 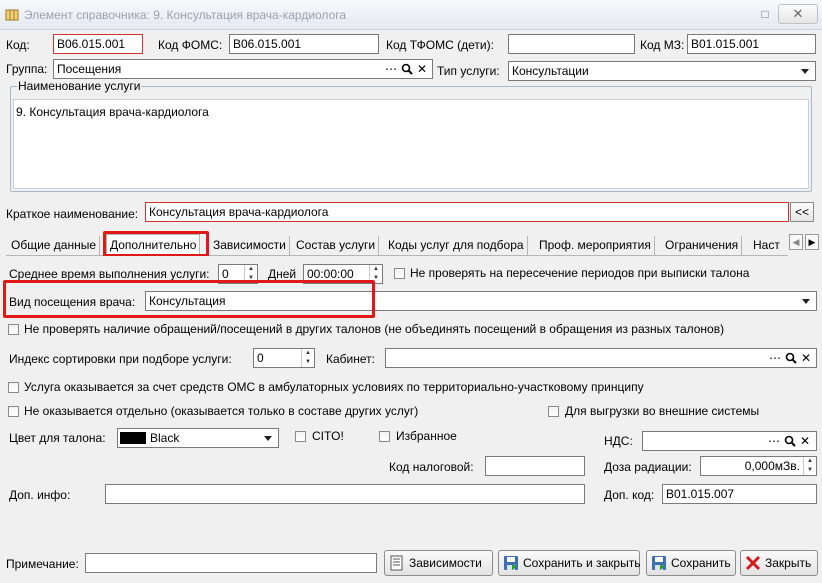 I want to click on sort-index-value: 0, so click(x=260, y=358).